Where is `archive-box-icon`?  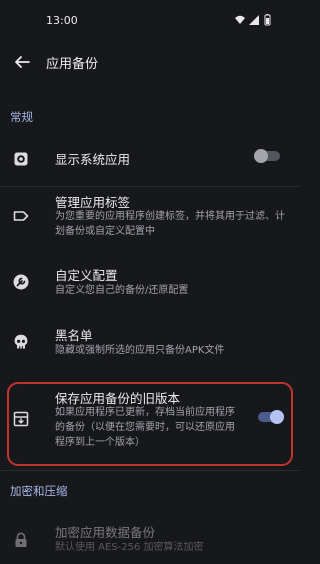 archive-box-icon is located at coordinates (21, 419).